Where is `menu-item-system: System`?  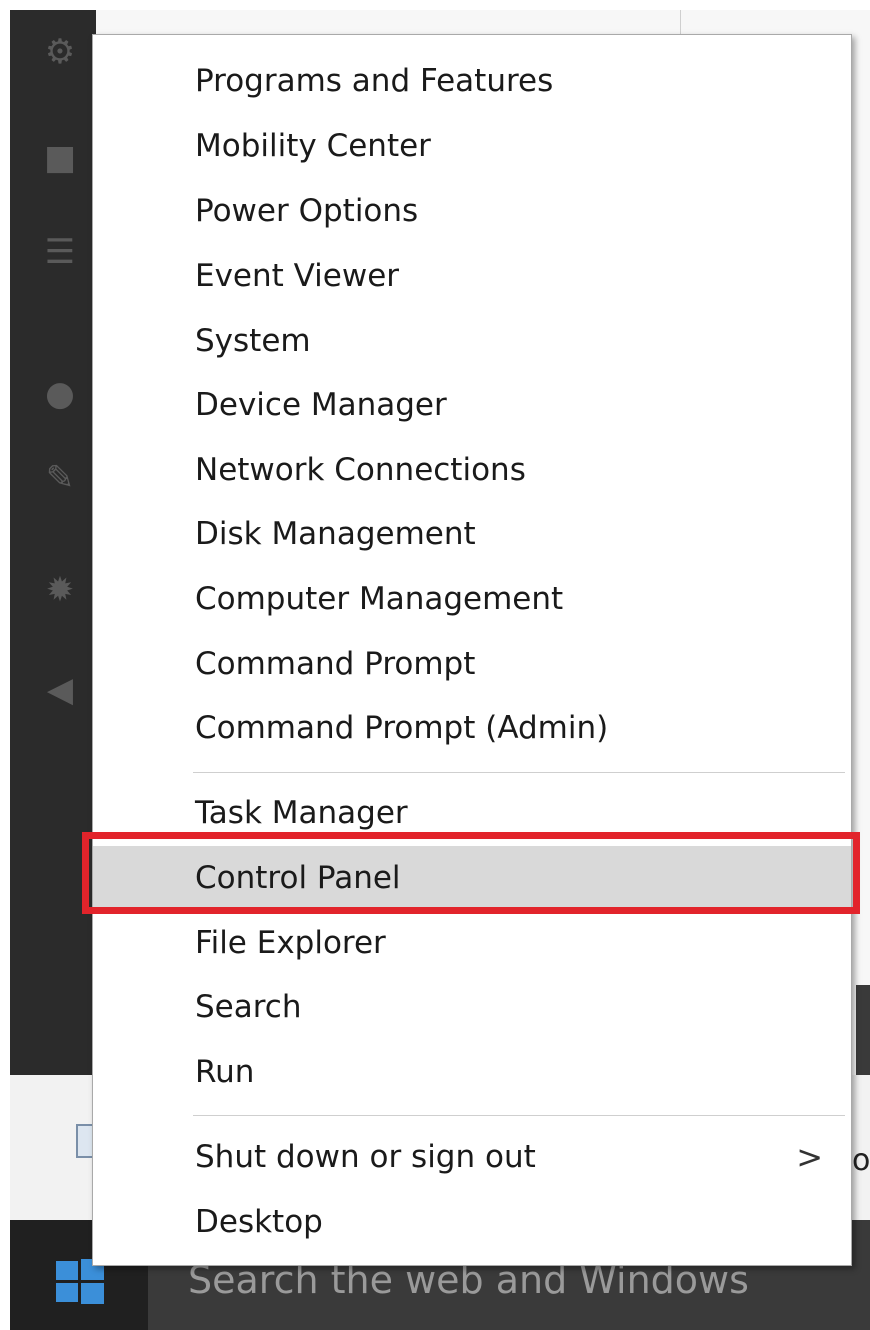
menu-item-system: System is located at coordinates (472, 341).